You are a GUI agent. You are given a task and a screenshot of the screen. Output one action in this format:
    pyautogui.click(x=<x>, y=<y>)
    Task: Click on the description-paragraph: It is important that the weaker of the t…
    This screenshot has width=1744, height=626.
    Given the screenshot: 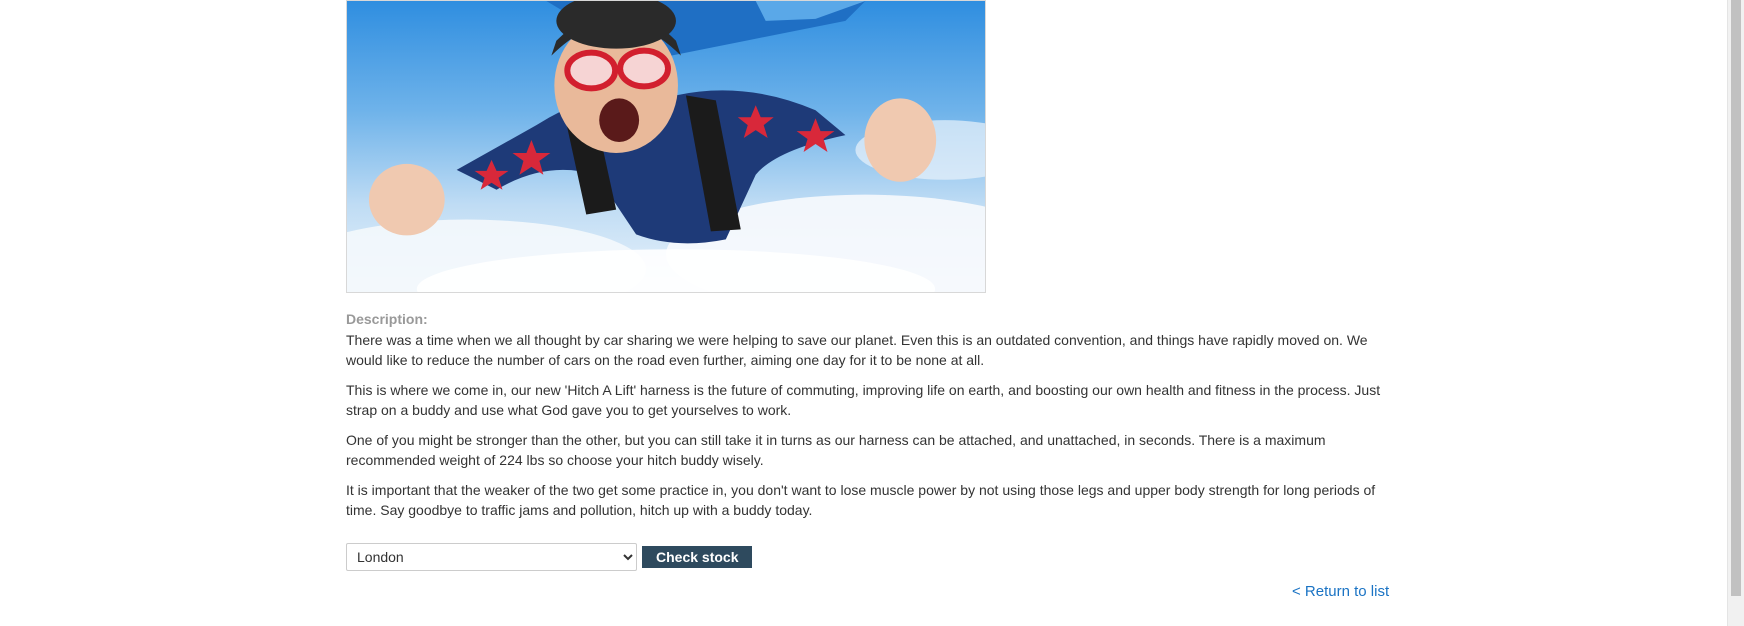 What is the action you would take?
    pyautogui.click(x=861, y=500)
    